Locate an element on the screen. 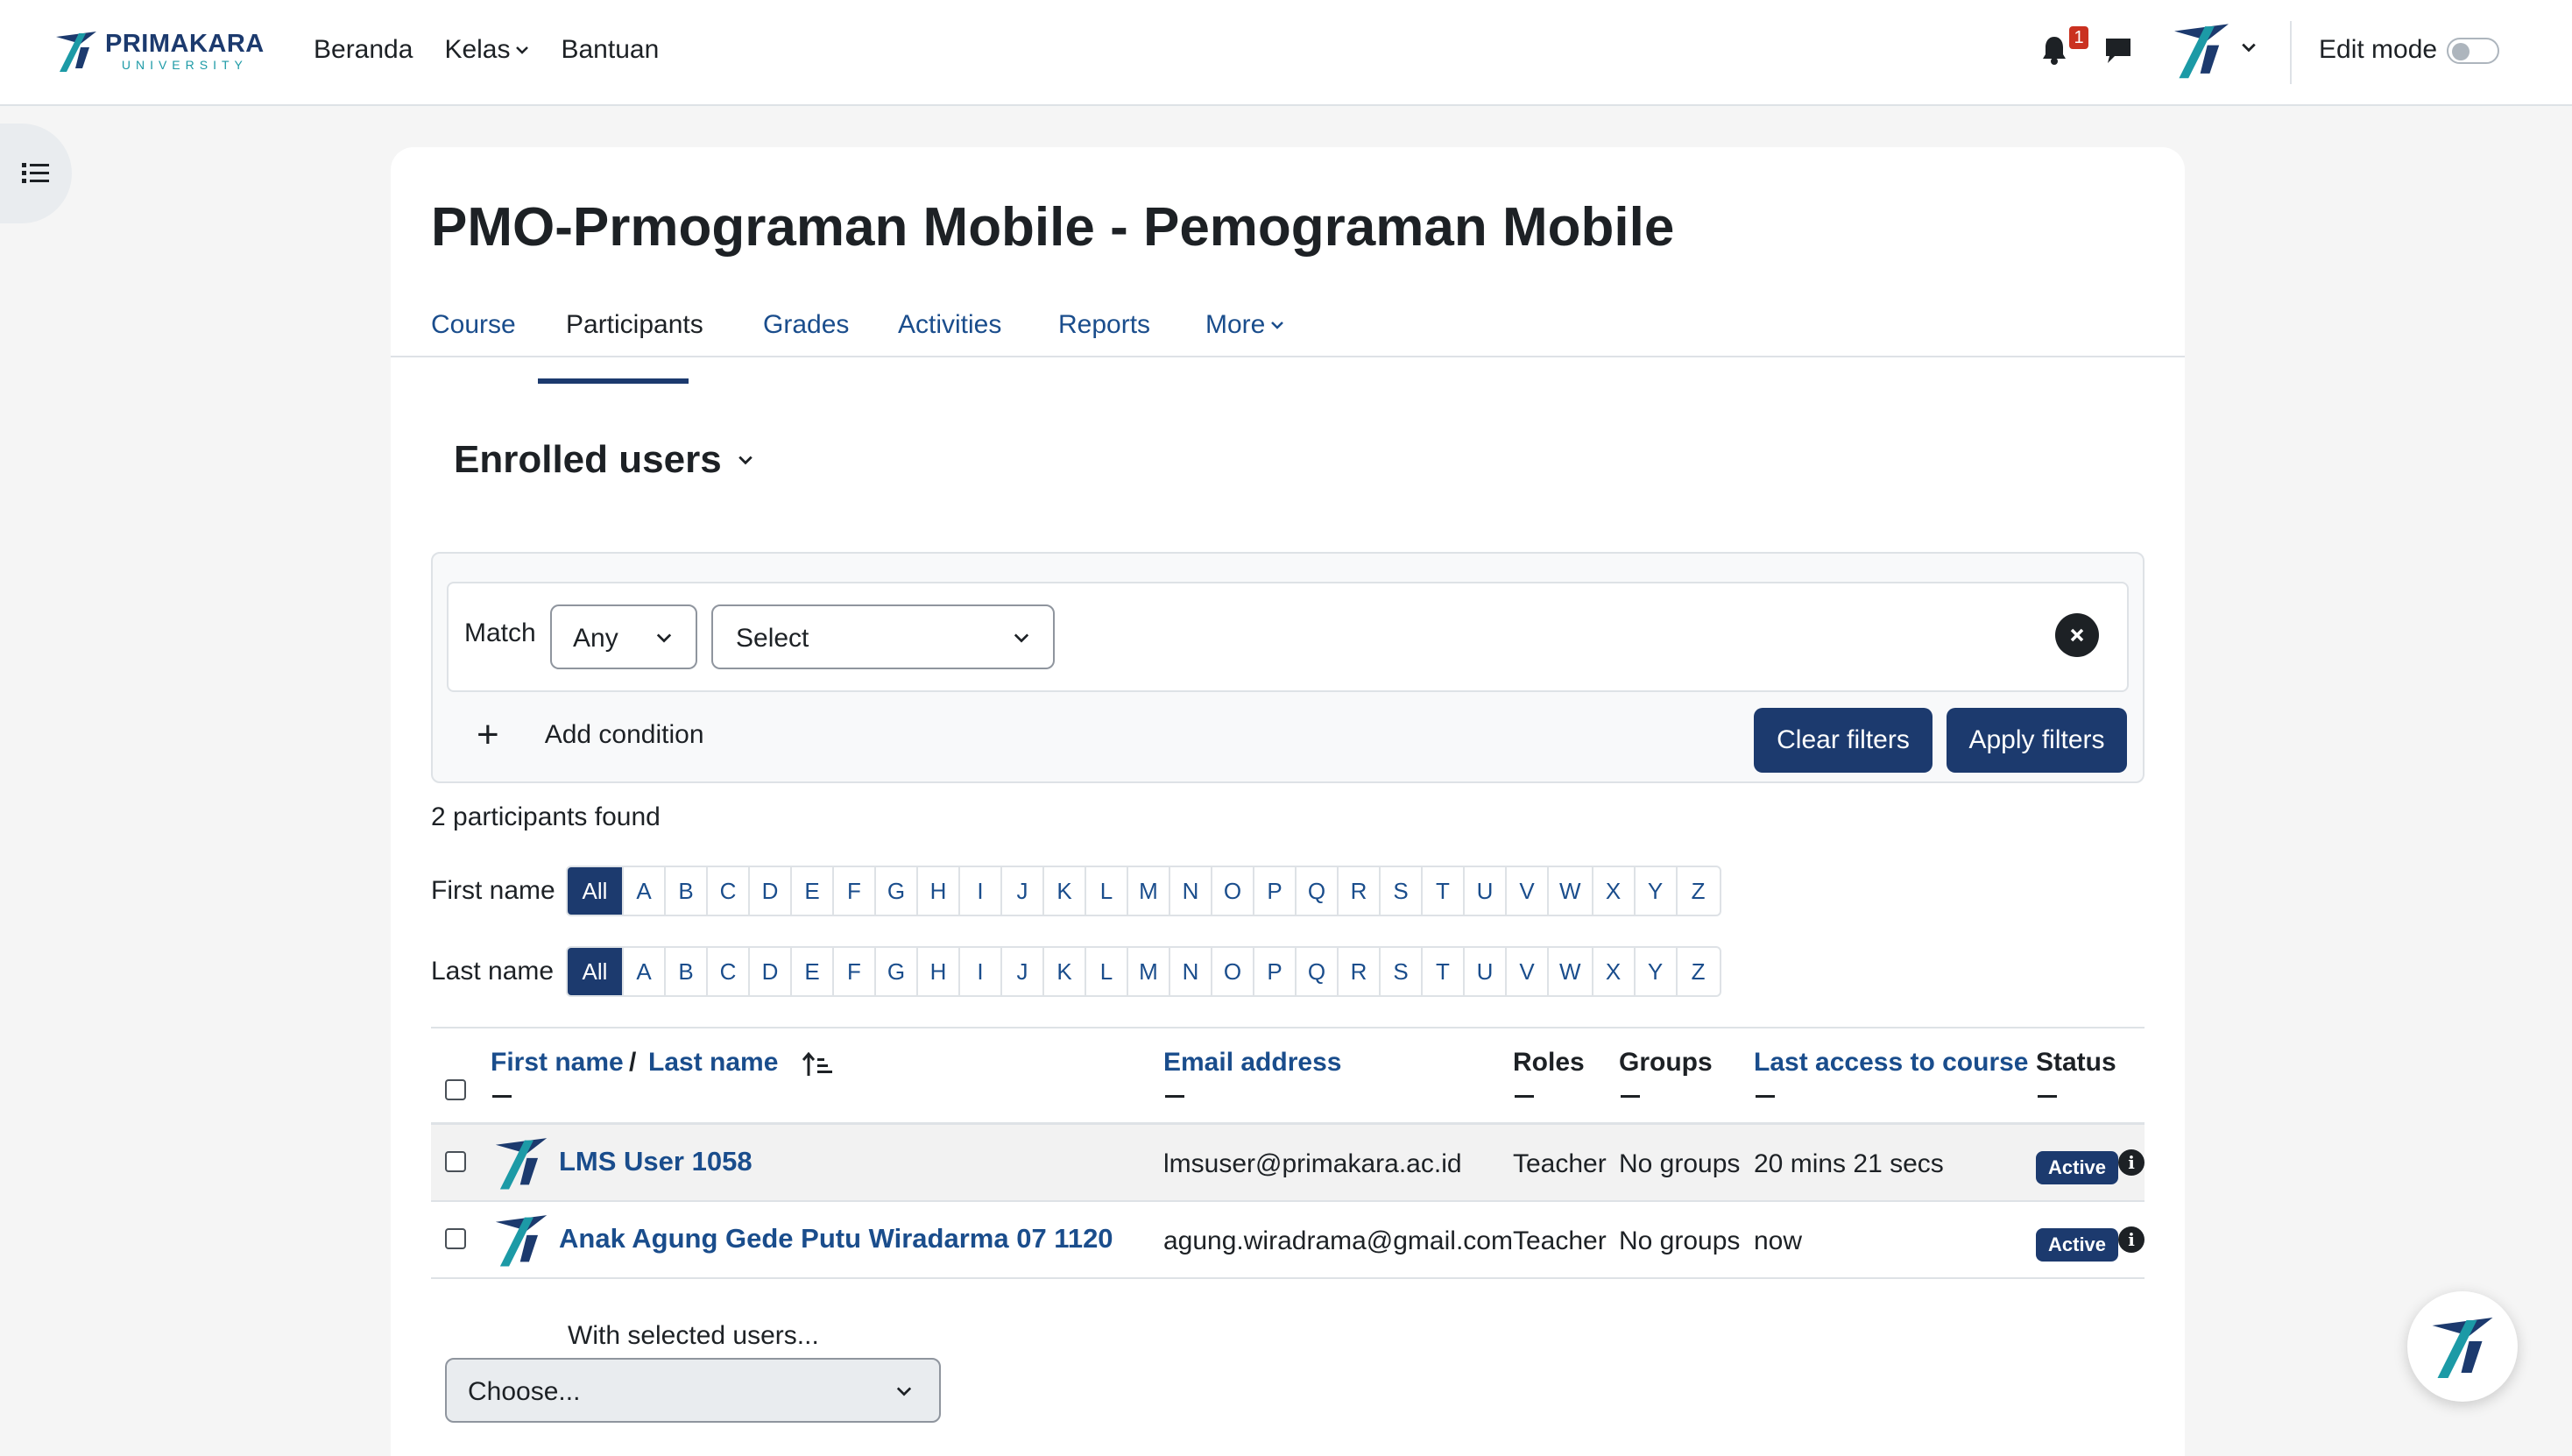 The height and width of the screenshot is (1456, 2572). last-name-initial-l: L is located at coordinates (1107, 972).